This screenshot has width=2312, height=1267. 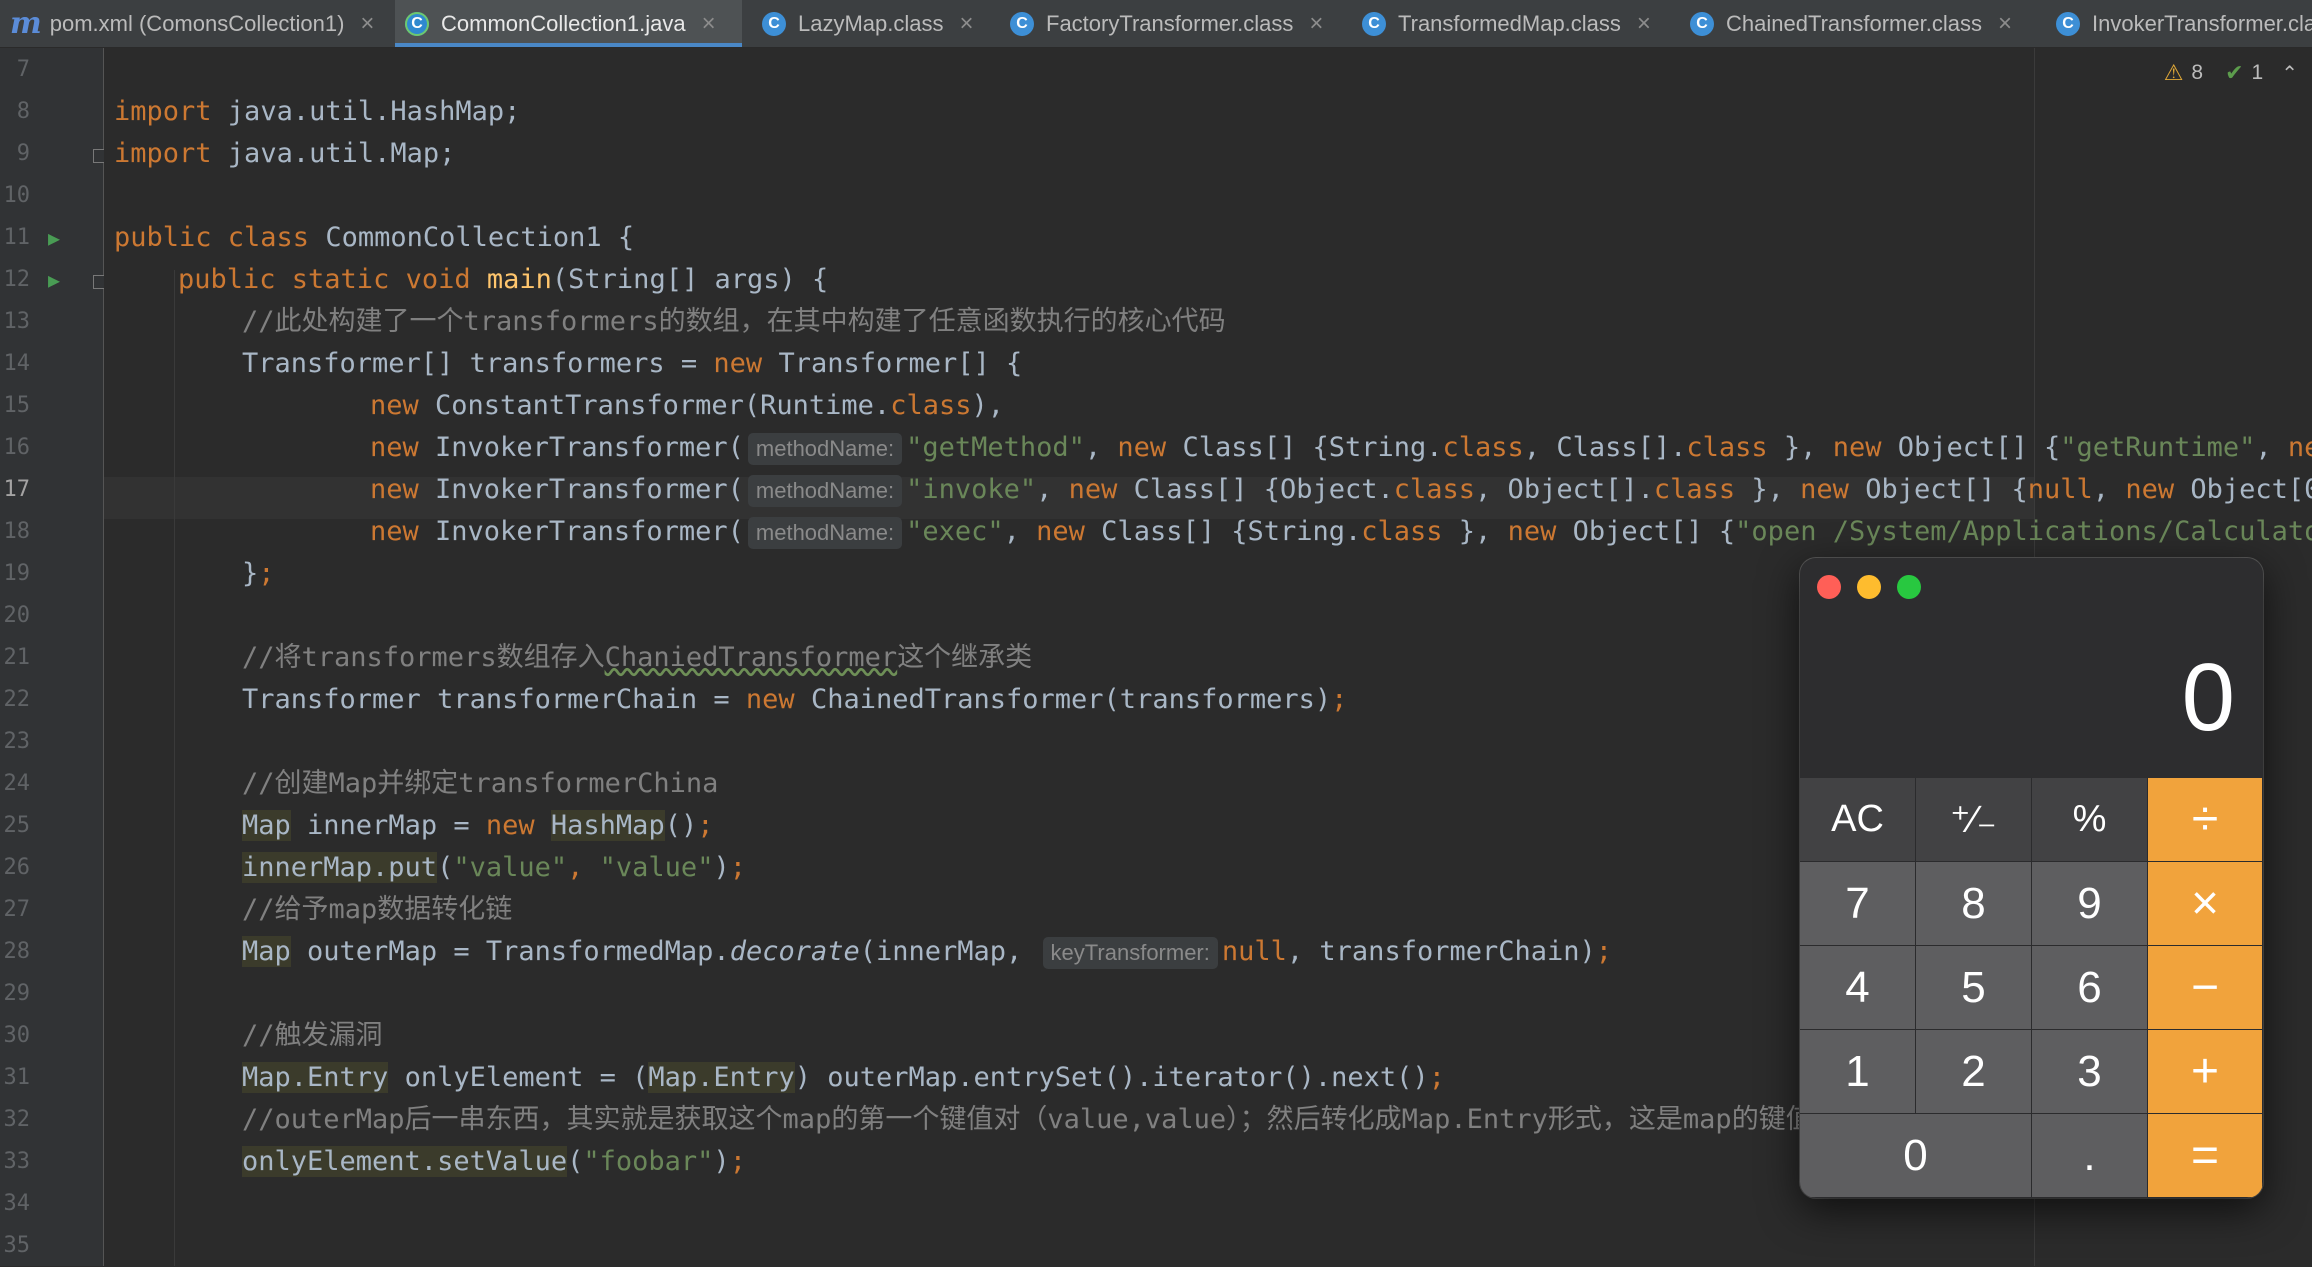 I want to click on tab-label: pom.xml (ComonsCollection1), so click(x=197, y=23).